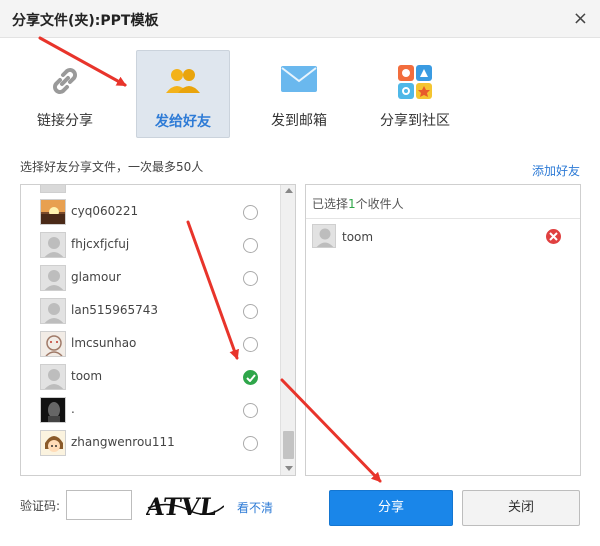  I want to click on title-bar: 分享文件(夹):PPT模板 ×, so click(300, 19).